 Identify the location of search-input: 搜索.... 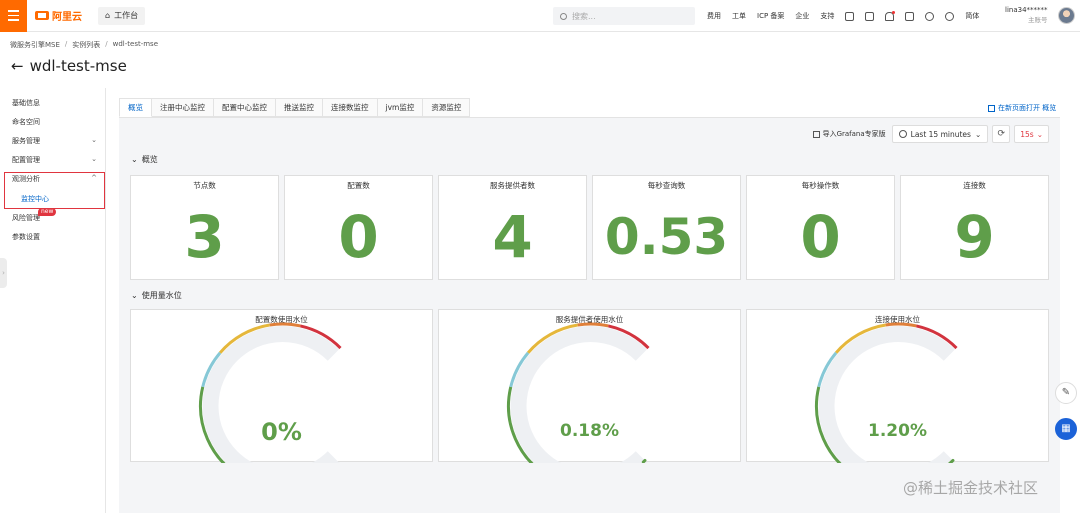
(624, 16).